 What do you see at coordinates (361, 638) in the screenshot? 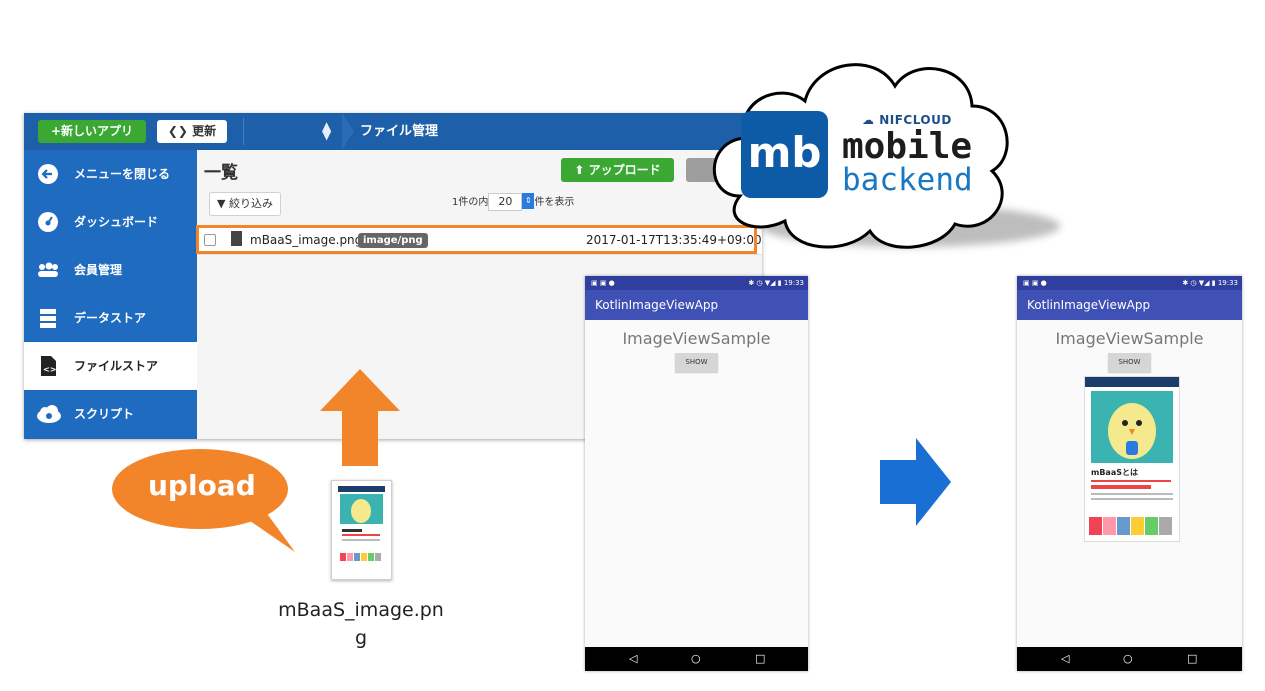
I see `thumbnail-filename-line2: g` at bounding box center [361, 638].